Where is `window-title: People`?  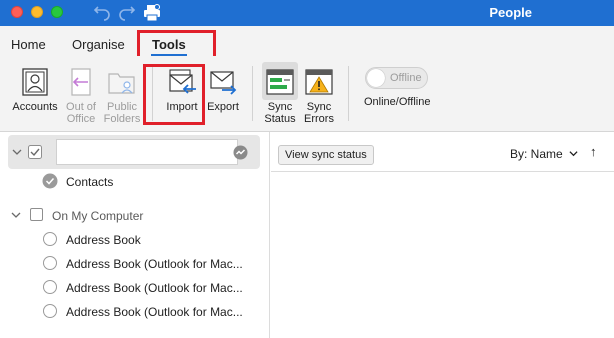
window-title: People is located at coordinates (510, 12).